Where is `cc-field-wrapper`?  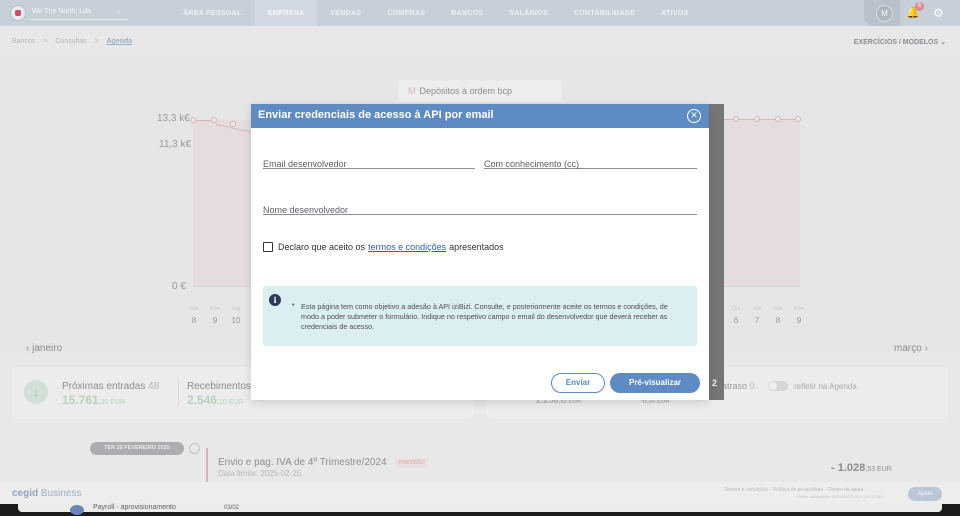 cc-field-wrapper is located at coordinates (590, 162).